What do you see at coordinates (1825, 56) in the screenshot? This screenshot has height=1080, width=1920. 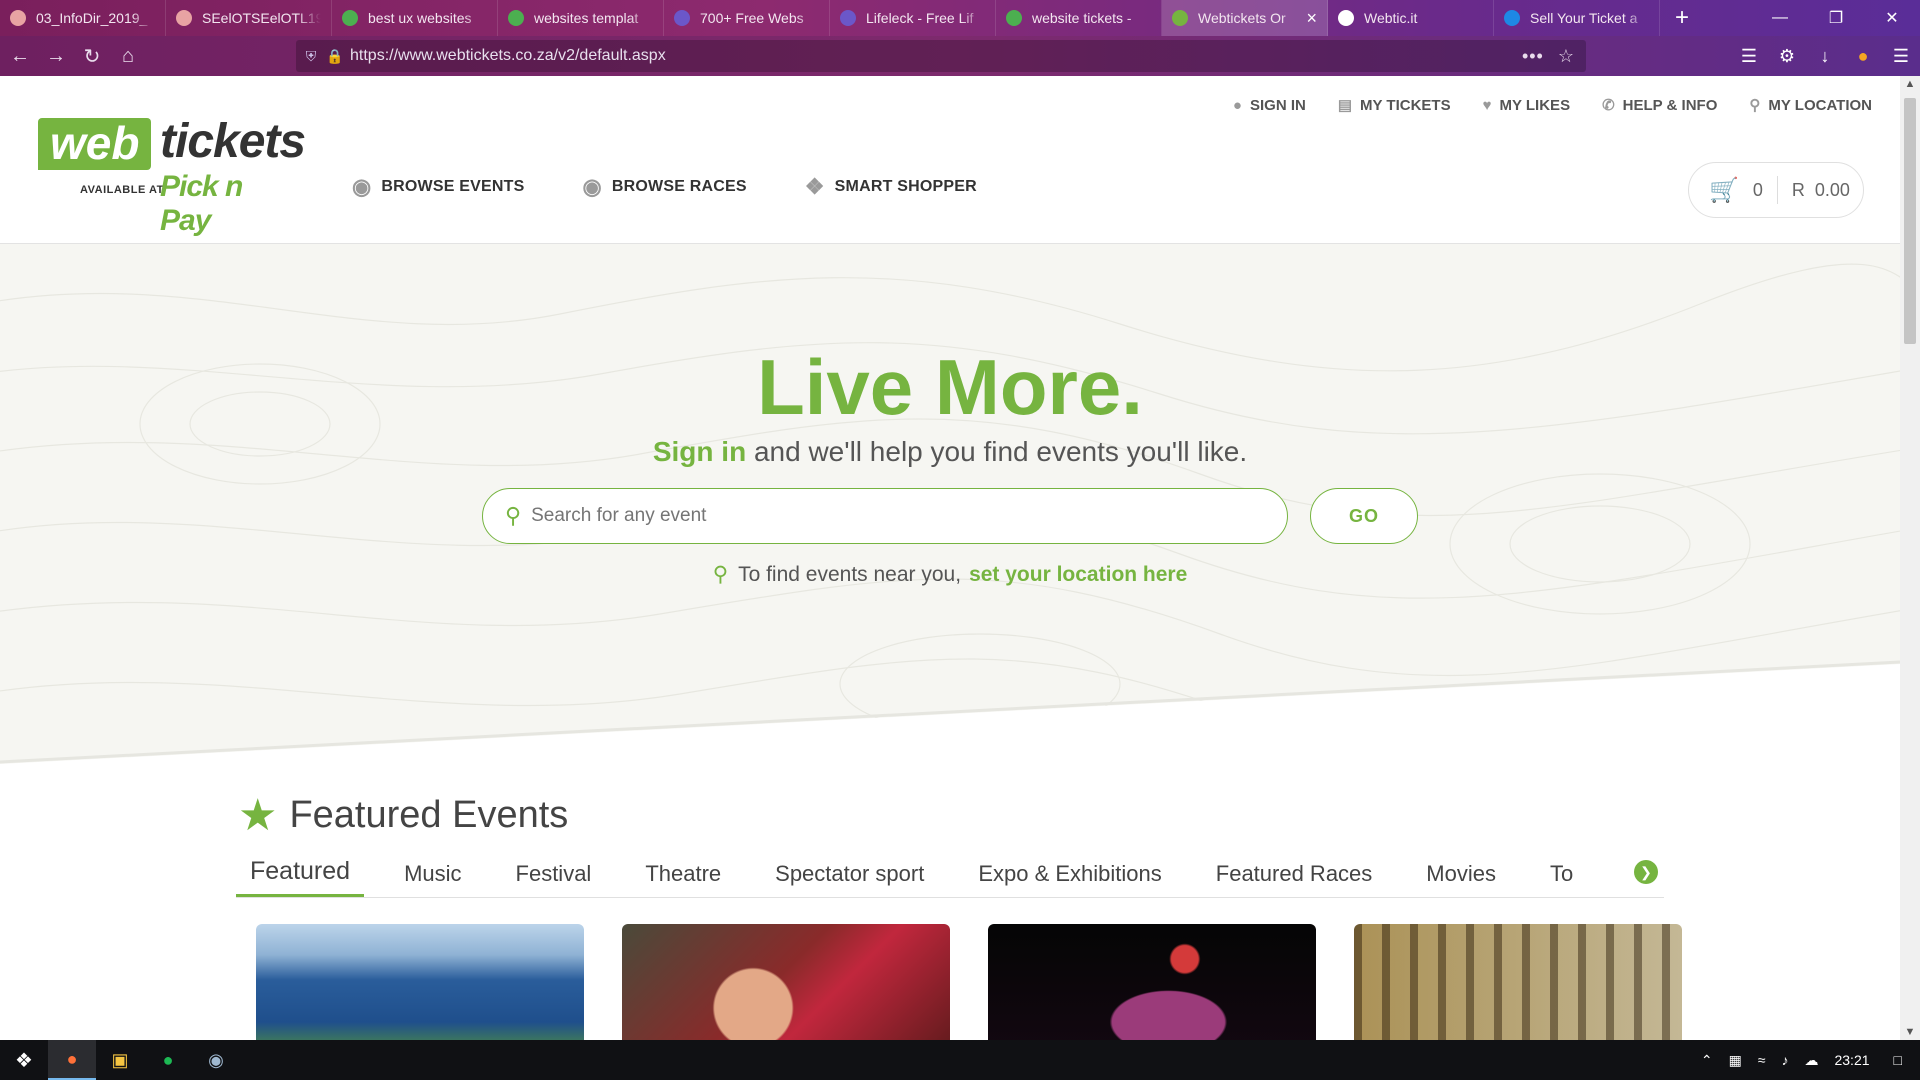 I see `download-icon: ↓` at bounding box center [1825, 56].